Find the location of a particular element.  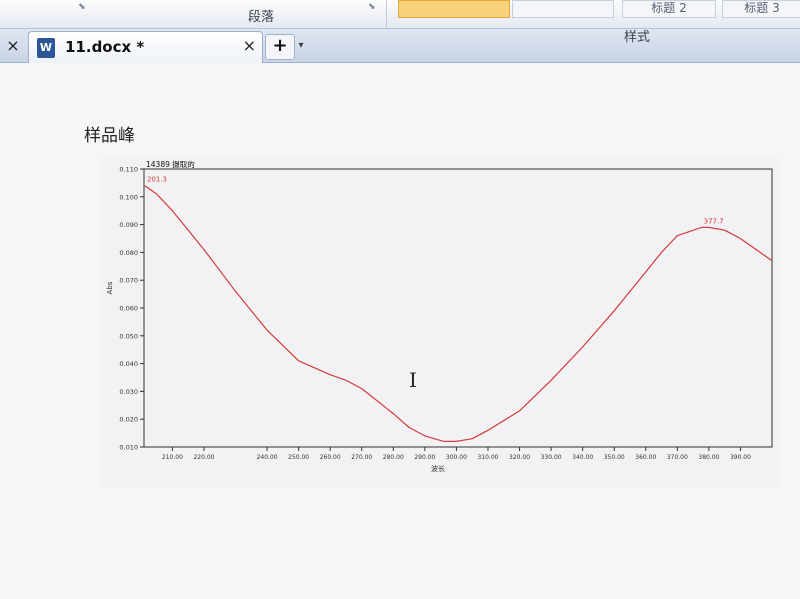

document-tab-bar: × W 11.docx * × + ▾ 样式 is located at coordinates (400, 46).